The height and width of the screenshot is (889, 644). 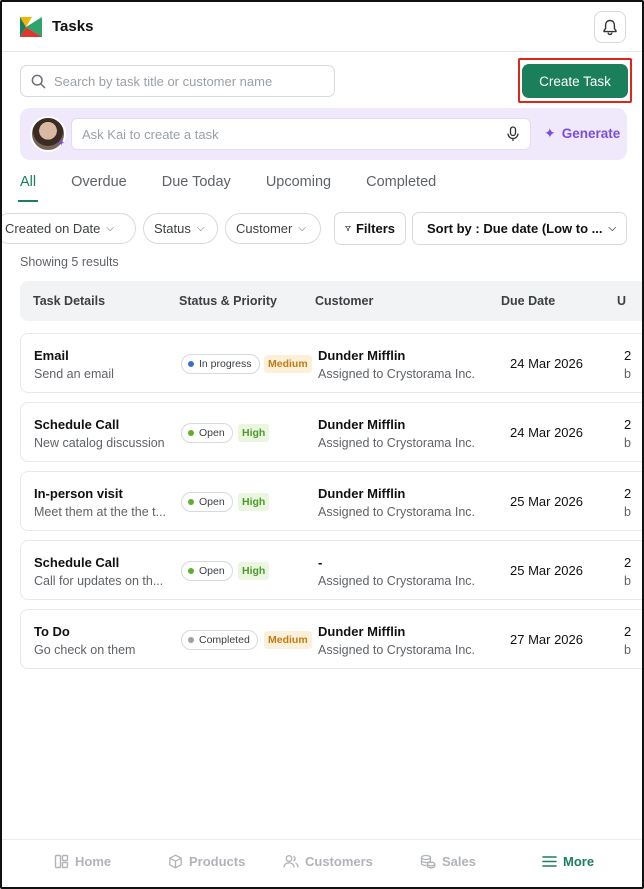 I want to click on funnel-icon, so click(x=348, y=228).